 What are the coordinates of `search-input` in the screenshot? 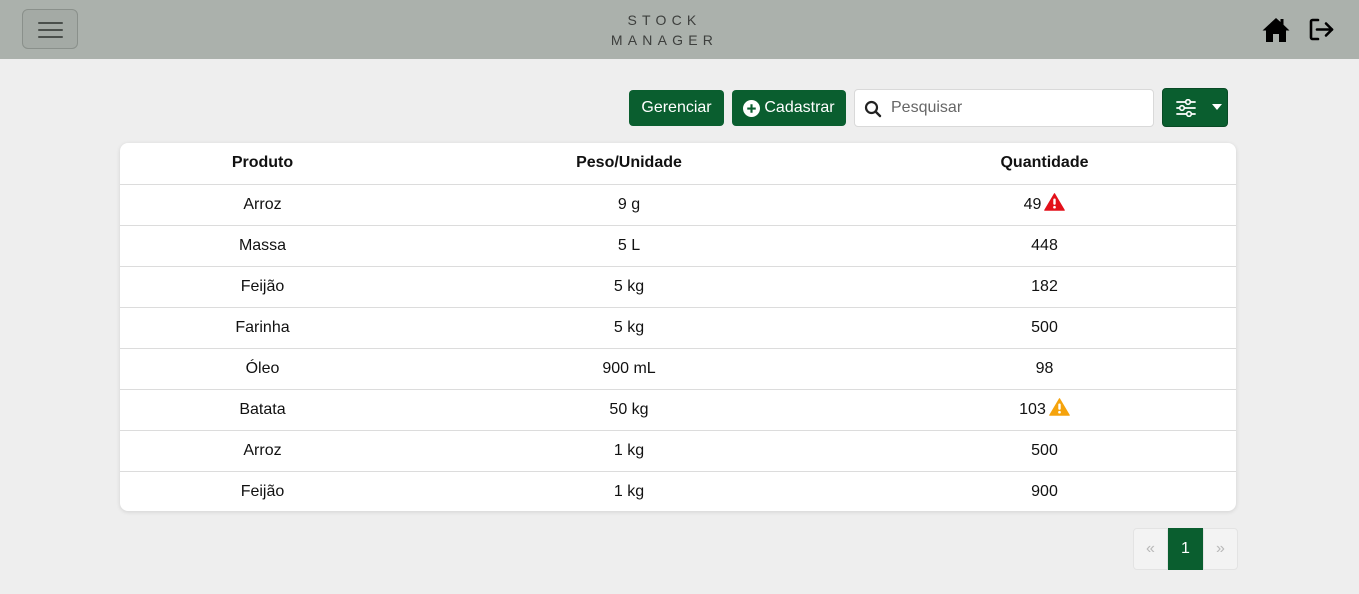 It's located at (1018, 108).